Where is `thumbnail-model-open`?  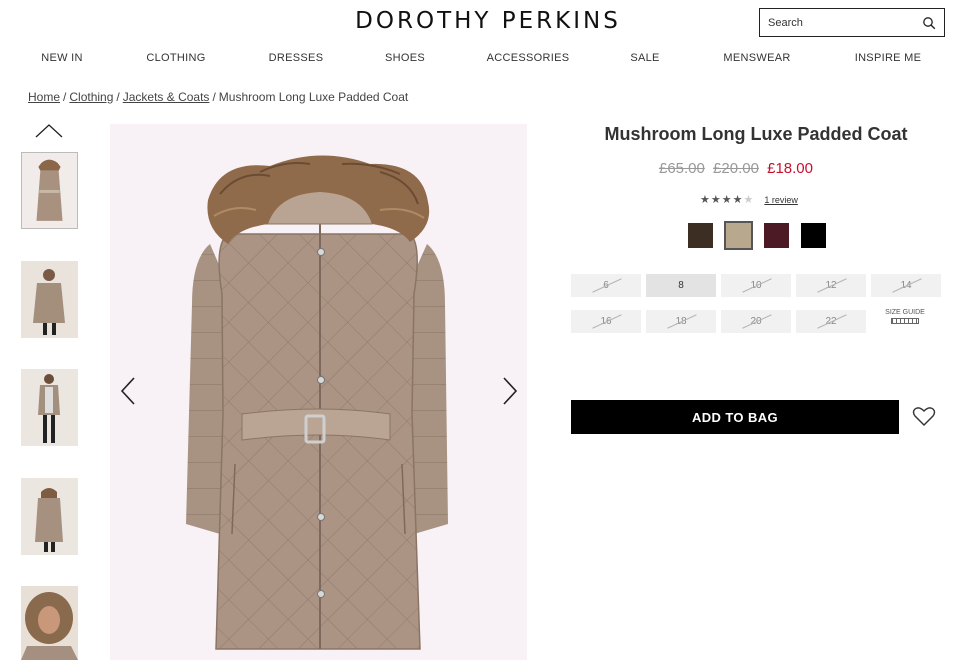
thumbnail-model-open is located at coordinates (49, 407).